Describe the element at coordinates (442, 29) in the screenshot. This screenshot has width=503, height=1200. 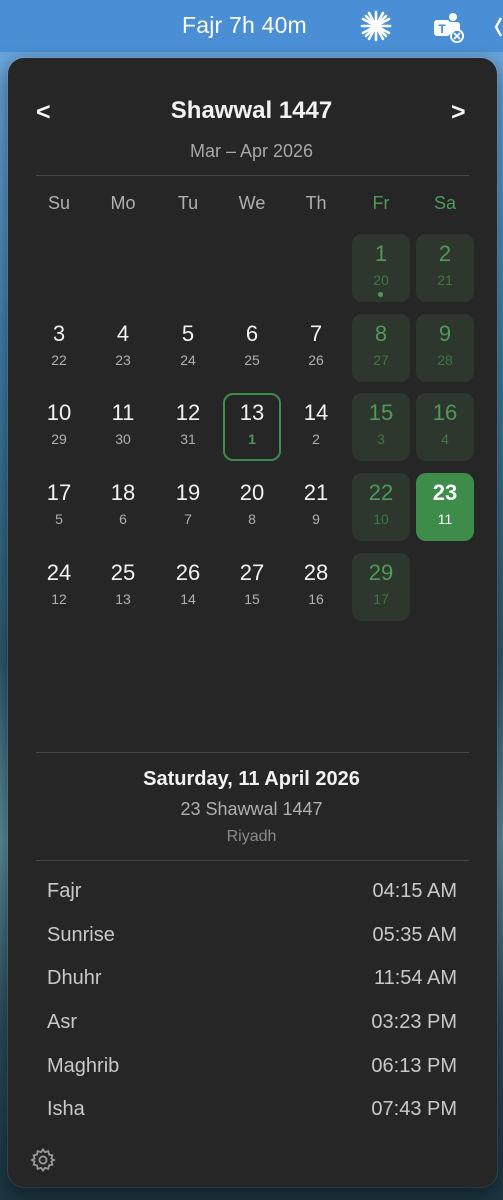
I see `svg-text: T` at that location.